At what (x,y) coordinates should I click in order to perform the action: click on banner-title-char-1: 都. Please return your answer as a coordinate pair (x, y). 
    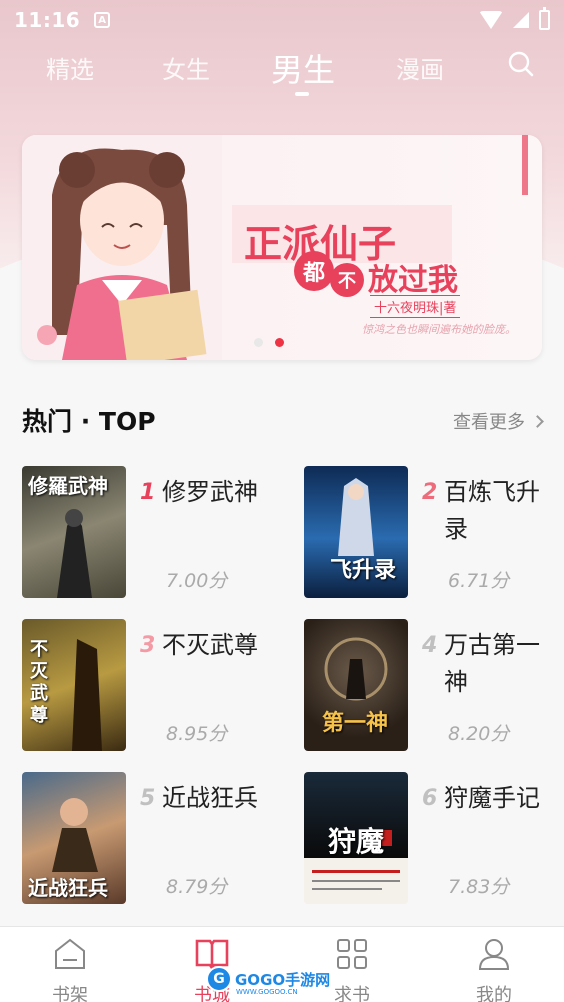
    Looking at the image, I should click on (314, 271).